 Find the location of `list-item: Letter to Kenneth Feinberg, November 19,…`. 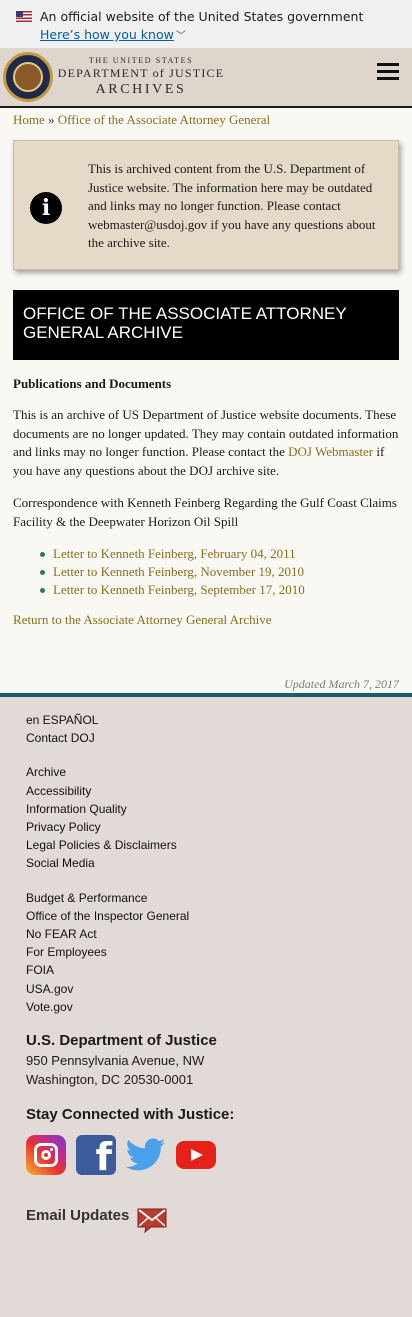

list-item: Letter to Kenneth Feinberg, November 19,… is located at coordinates (219, 572).